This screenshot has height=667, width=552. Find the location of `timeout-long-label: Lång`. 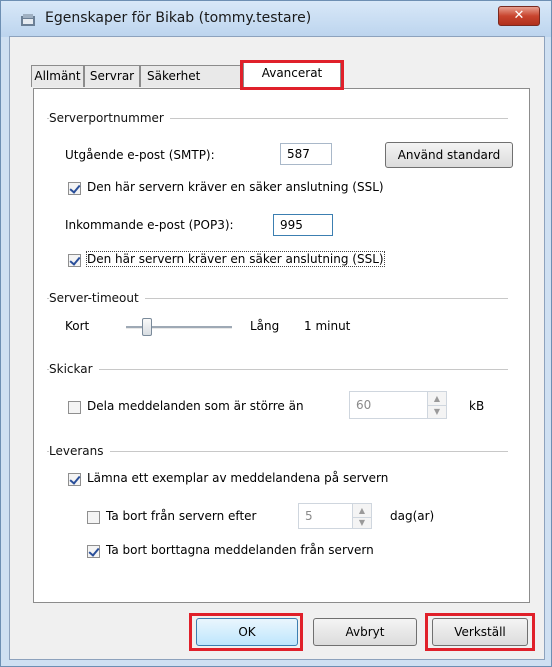

timeout-long-label: Lång is located at coordinates (265, 326).